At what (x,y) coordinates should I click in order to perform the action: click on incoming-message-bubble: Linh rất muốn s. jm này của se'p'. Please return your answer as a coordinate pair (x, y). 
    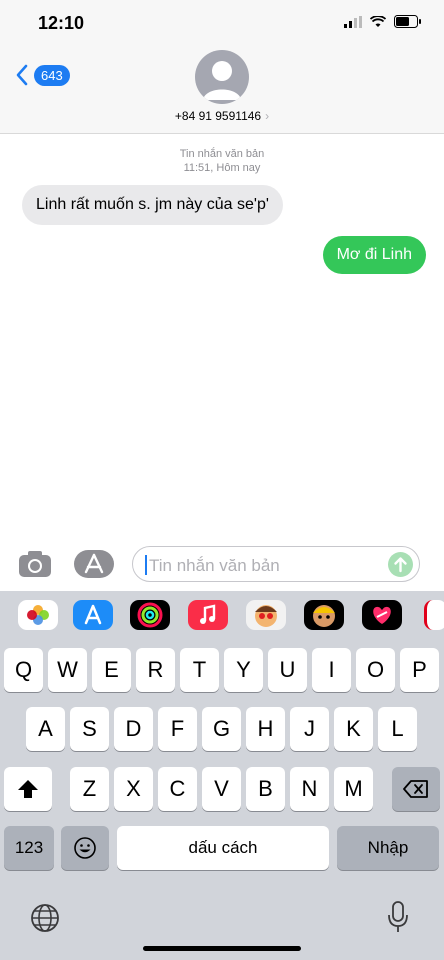
    Looking at the image, I should click on (152, 205).